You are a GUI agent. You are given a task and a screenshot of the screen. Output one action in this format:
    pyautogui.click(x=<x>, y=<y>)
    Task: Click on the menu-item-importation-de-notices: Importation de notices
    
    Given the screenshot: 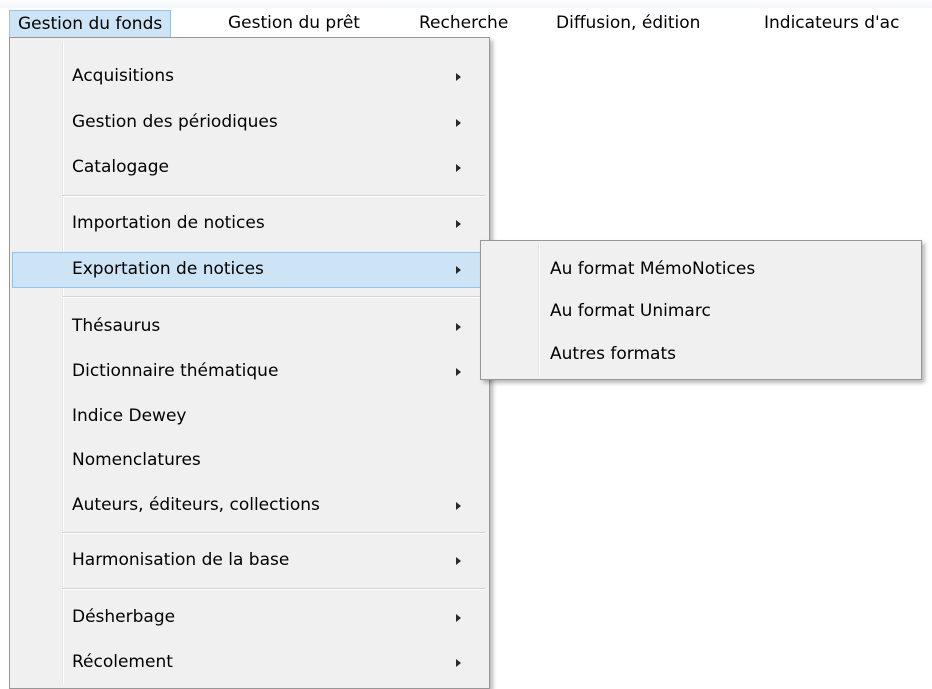 What is the action you would take?
    pyautogui.click(x=249, y=224)
    